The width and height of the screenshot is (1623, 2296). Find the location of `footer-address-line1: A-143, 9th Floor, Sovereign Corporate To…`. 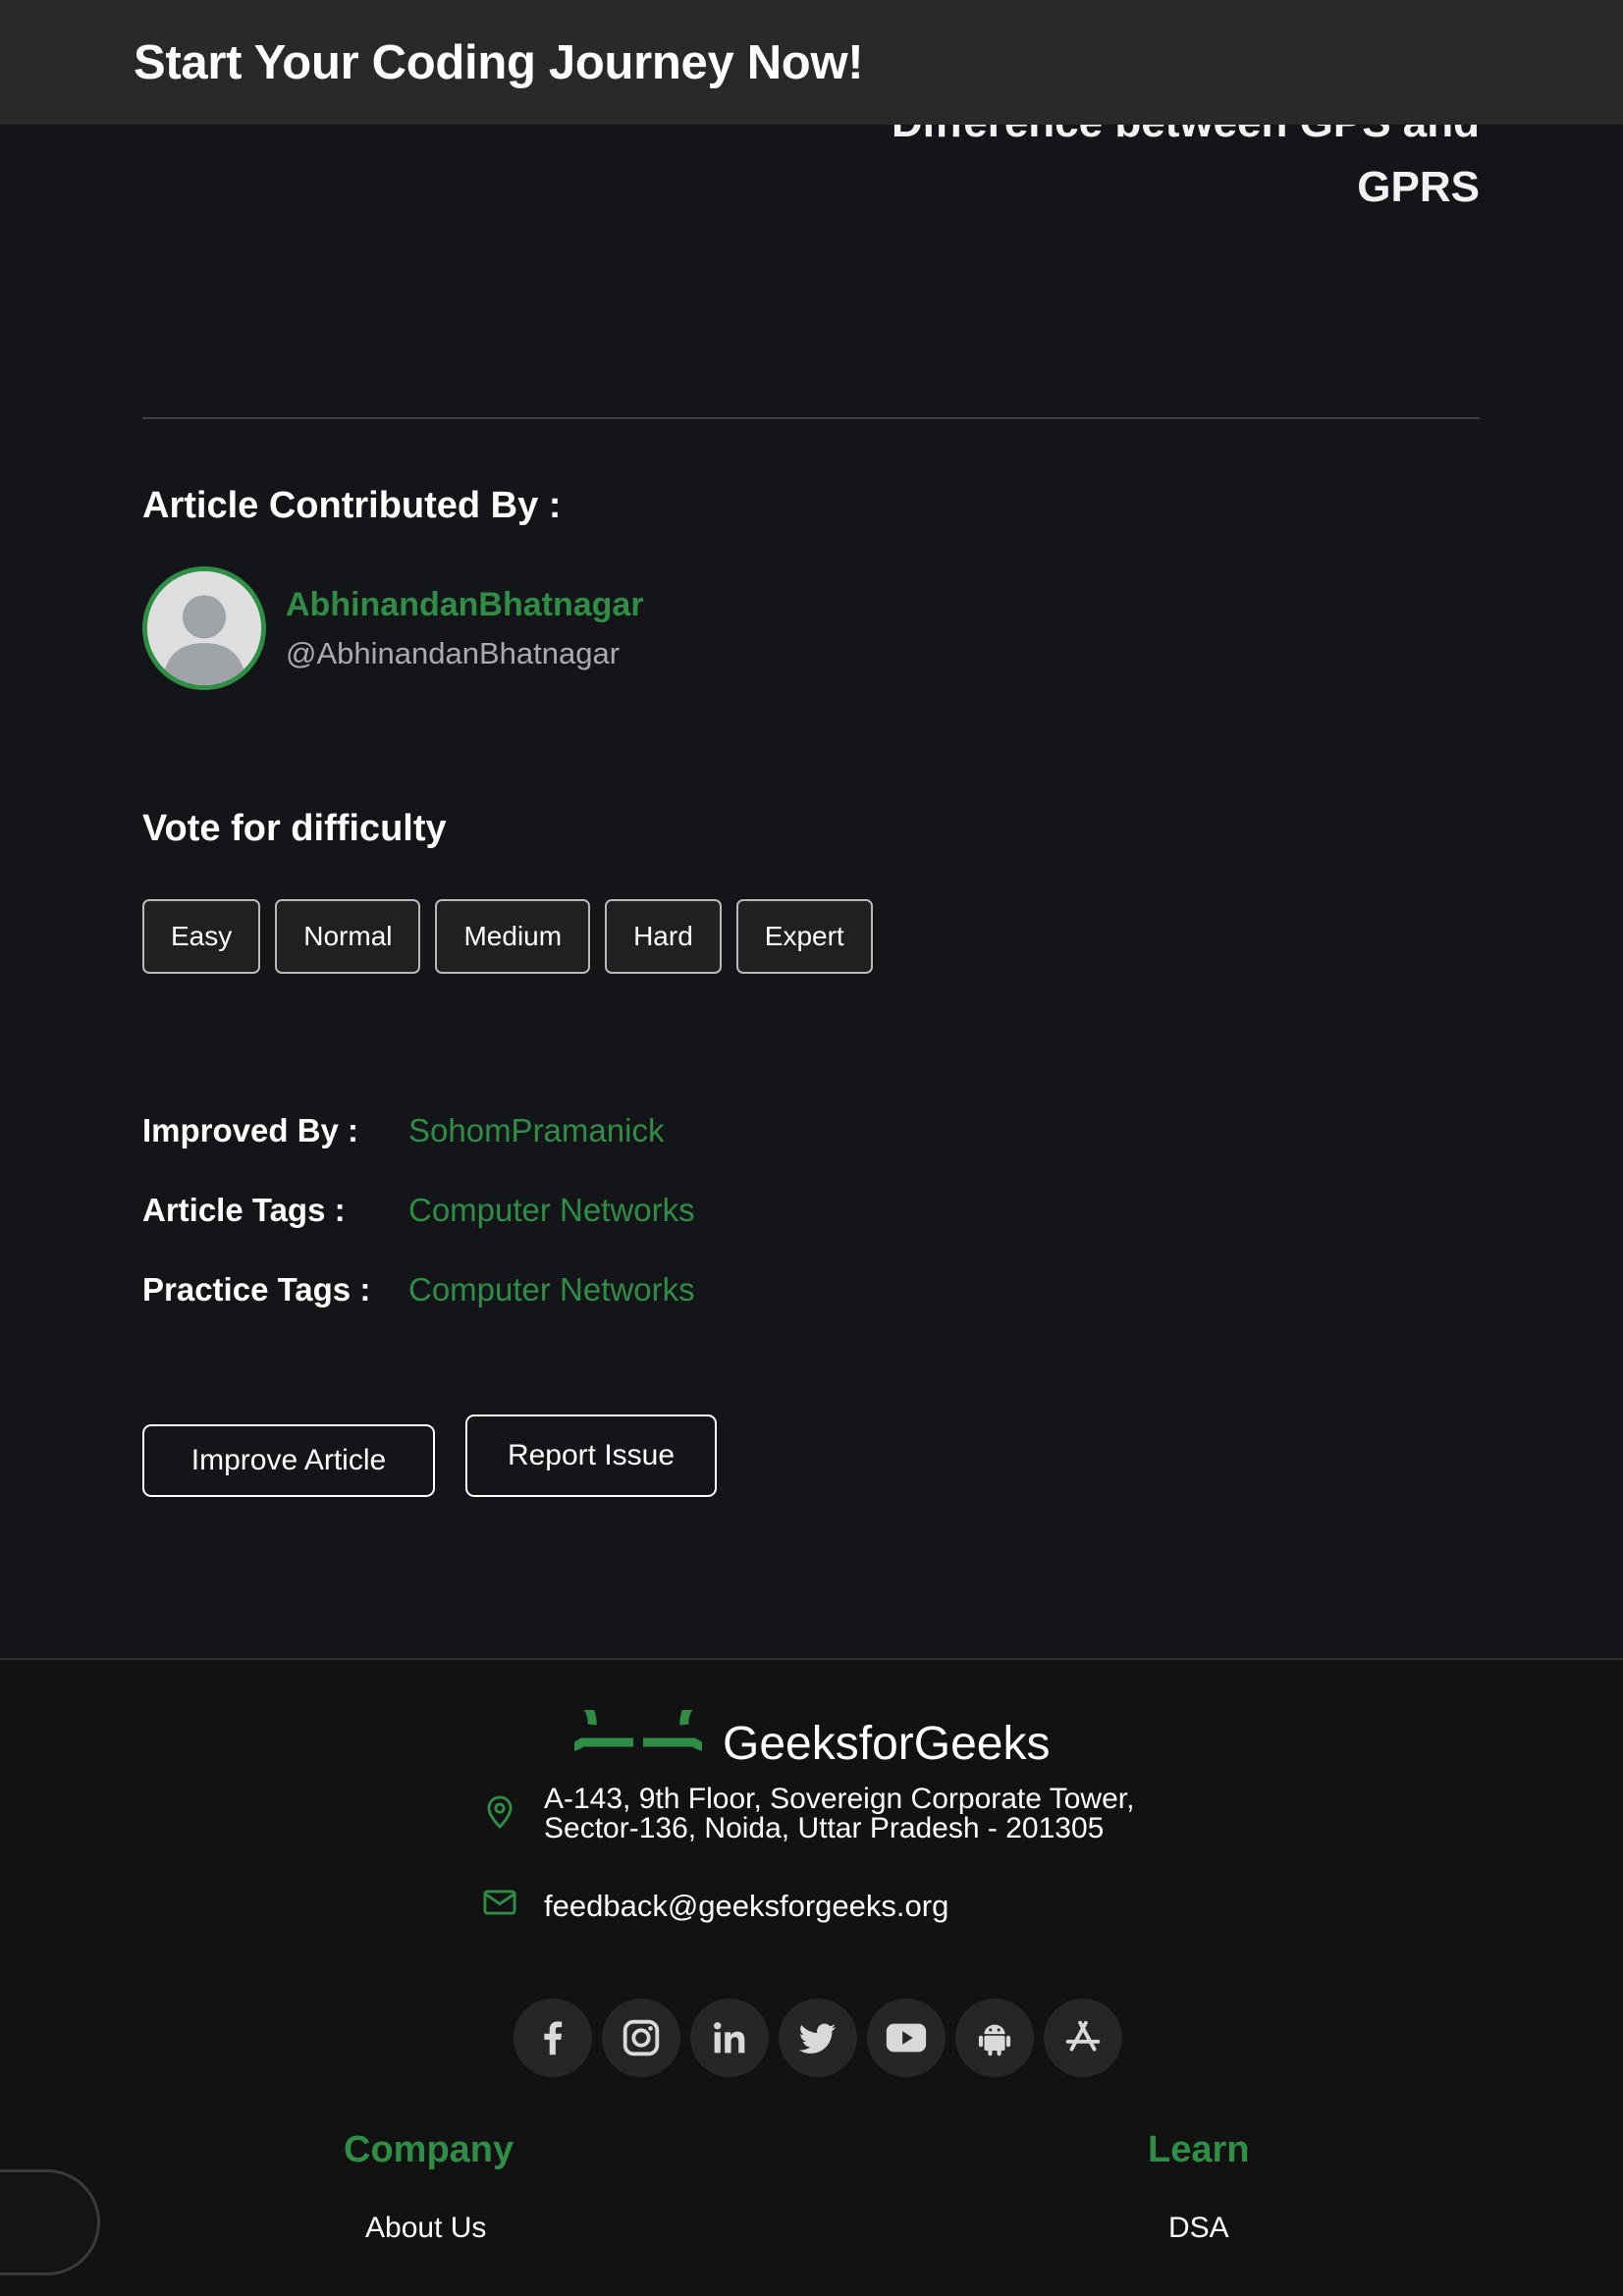

footer-address-line1: A-143, 9th Floor, Sovereign Corporate To… is located at coordinates (839, 1799).